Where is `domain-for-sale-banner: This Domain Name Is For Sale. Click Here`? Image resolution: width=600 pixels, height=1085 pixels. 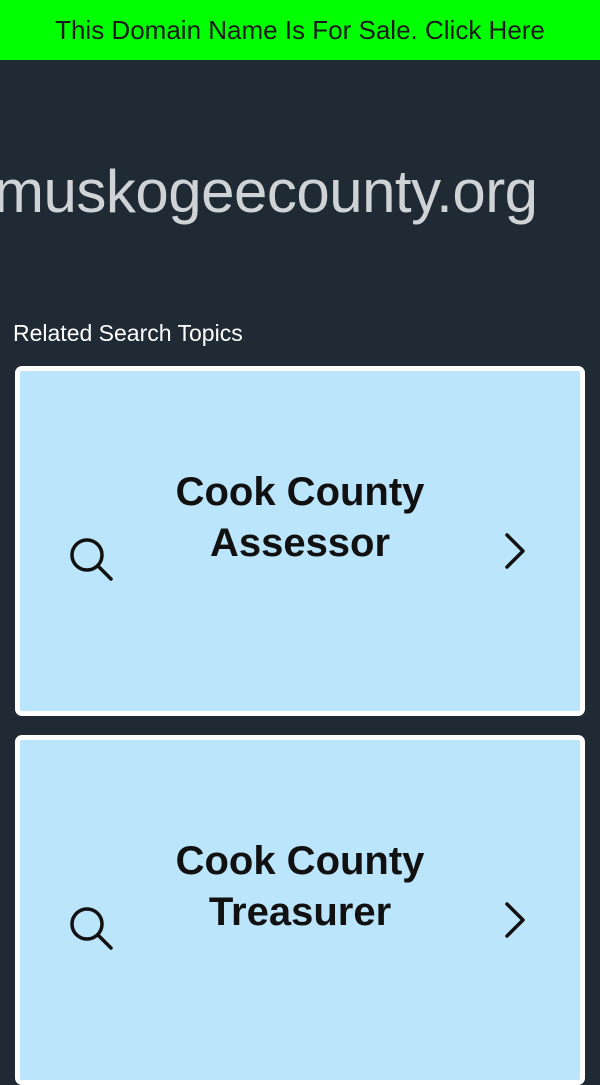 domain-for-sale-banner: This Domain Name Is For Sale. Click Here is located at coordinates (300, 30).